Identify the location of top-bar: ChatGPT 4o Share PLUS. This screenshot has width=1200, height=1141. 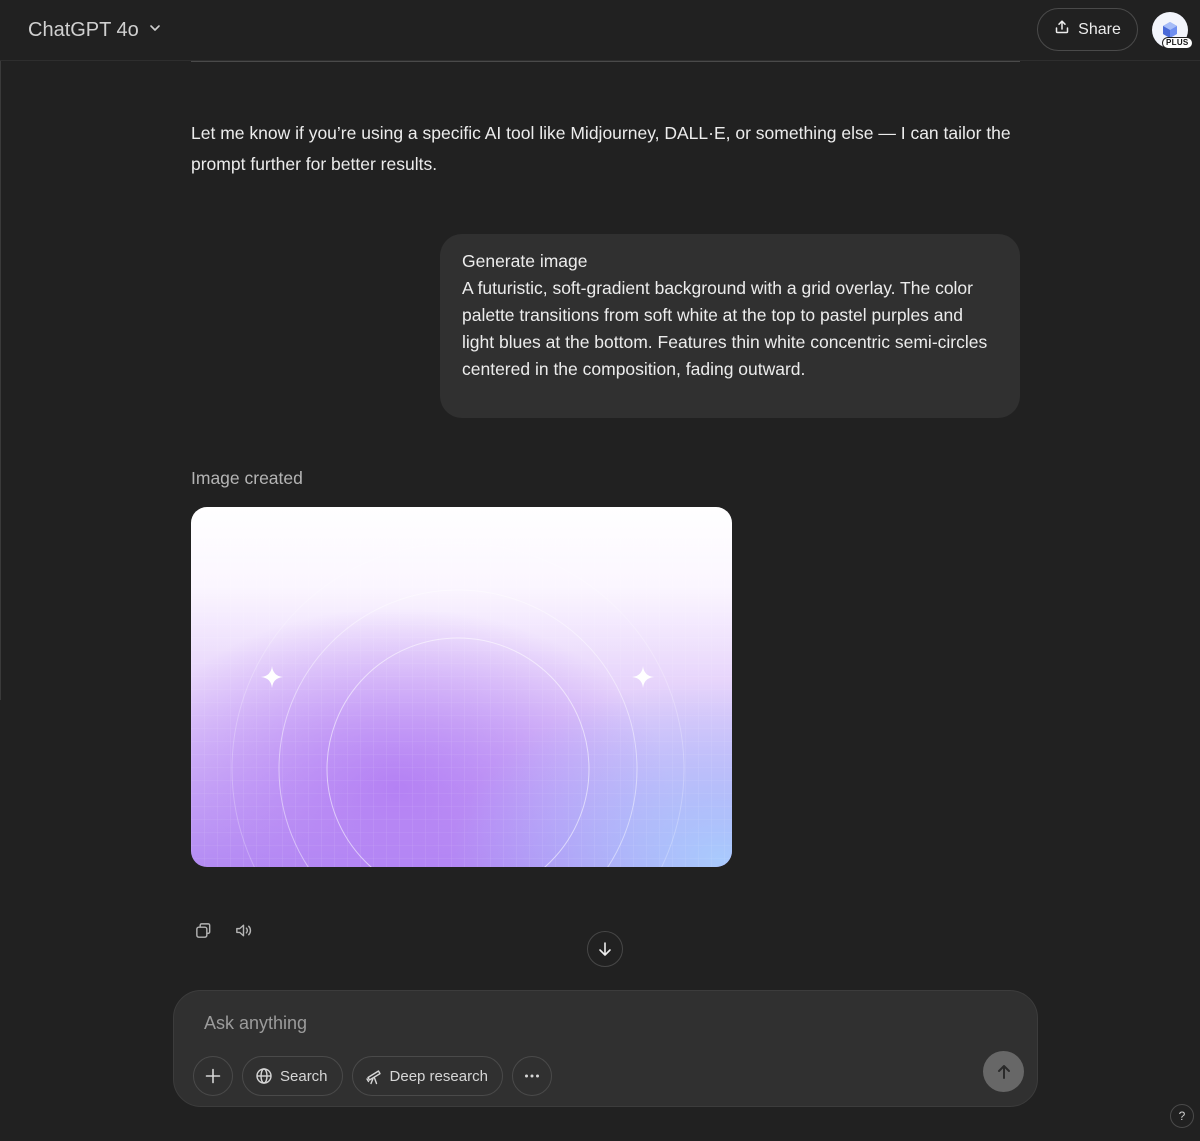
(600, 30).